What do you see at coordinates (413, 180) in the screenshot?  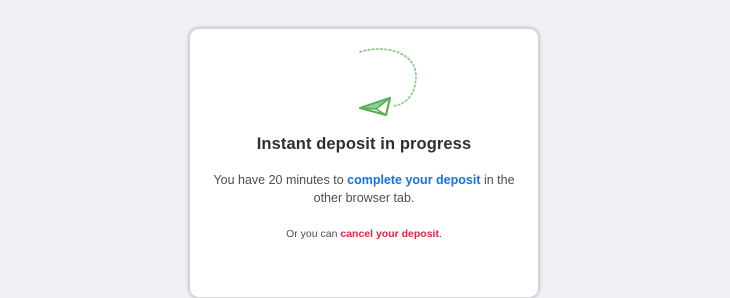 I see `complete-deposit-link: complete your deposit` at bounding box center [413, 180].